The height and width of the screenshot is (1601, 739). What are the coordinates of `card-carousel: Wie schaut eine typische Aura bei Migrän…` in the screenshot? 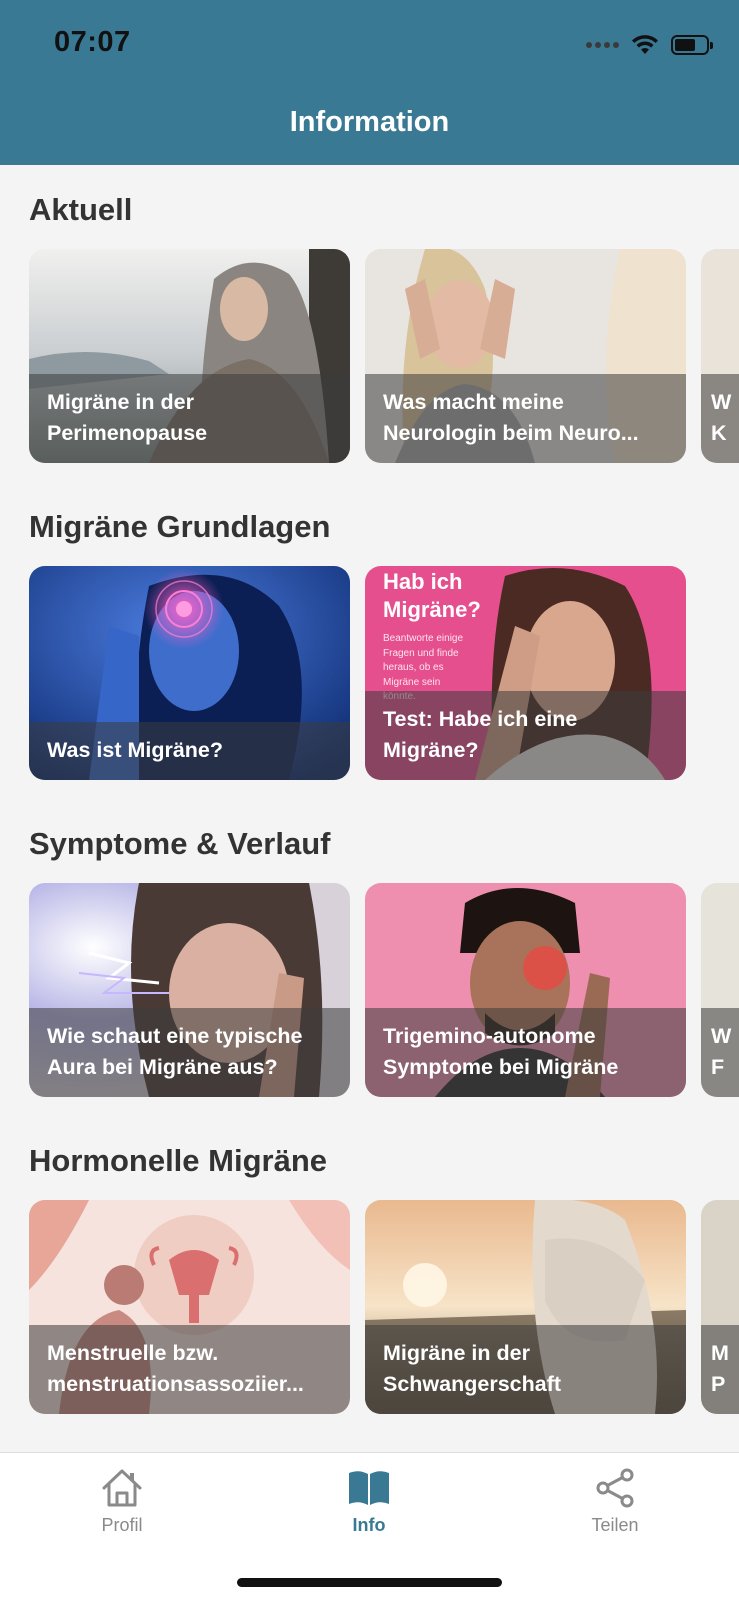 It's located at (384, 990).